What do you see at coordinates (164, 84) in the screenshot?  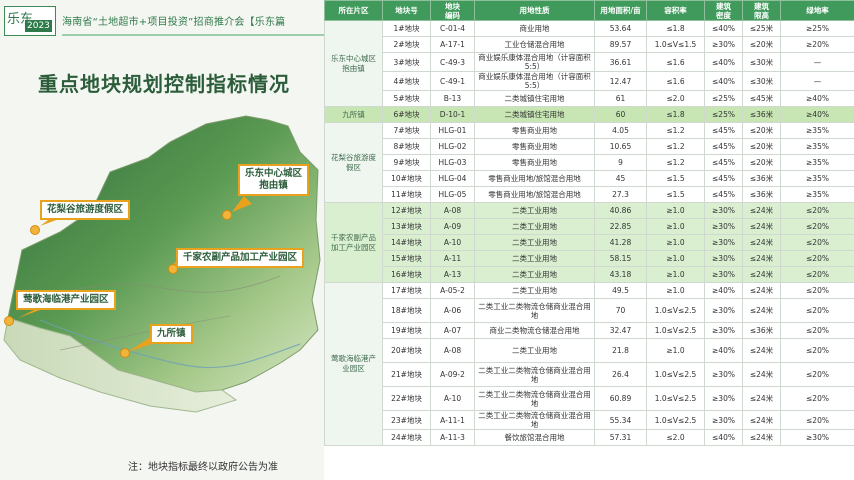 I see `page-title: 重点地块规划控制指标情况` at bounding box center [164, 84].